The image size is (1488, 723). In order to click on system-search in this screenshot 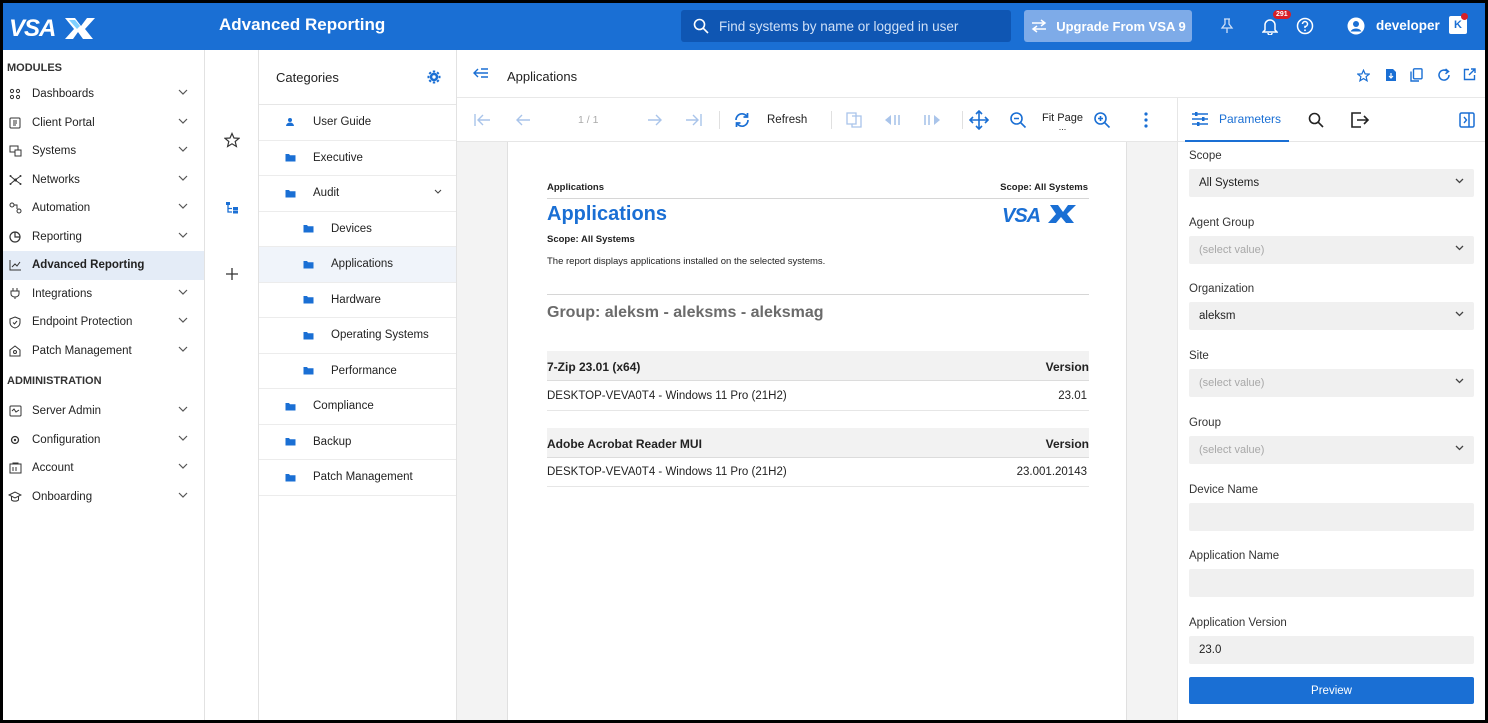, I will do `click(846, 26)`.